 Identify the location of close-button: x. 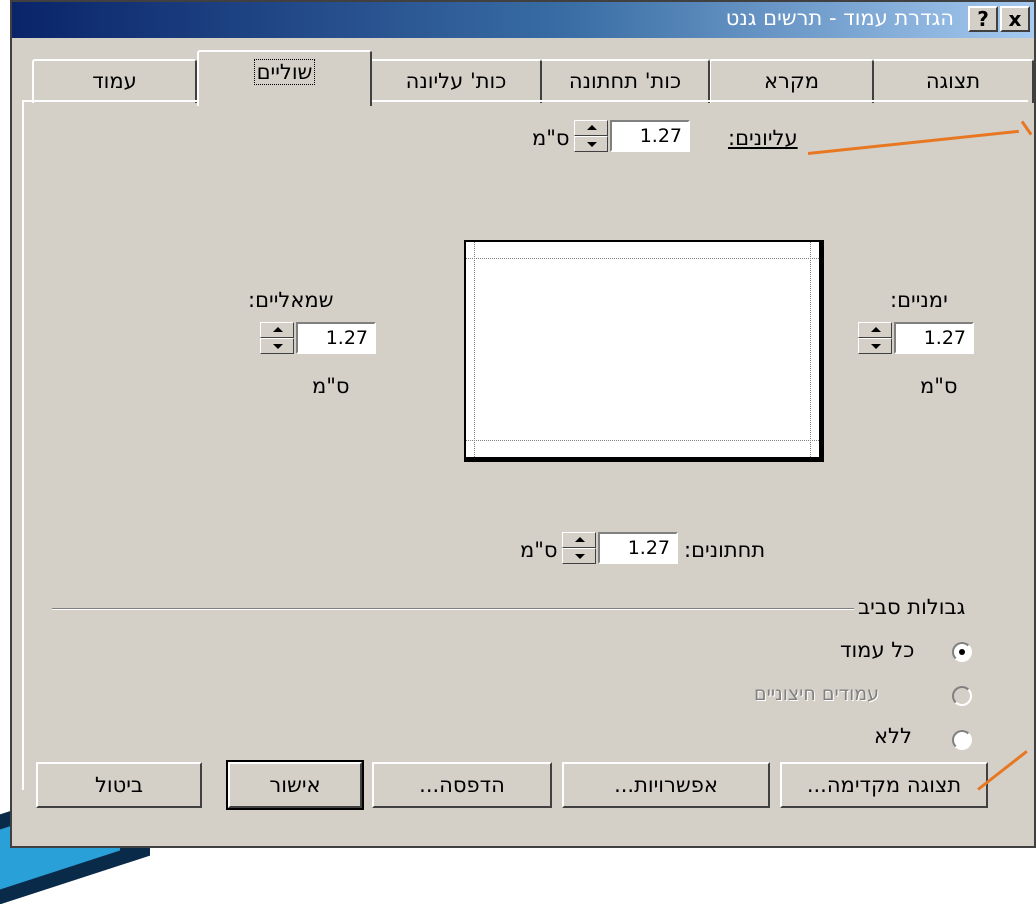
(1015, 19).